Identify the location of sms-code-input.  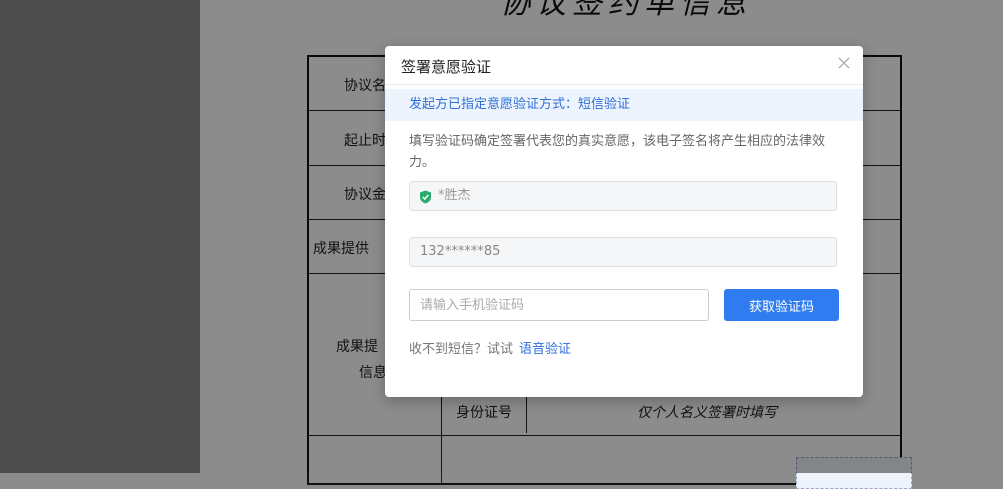
(559, 305).